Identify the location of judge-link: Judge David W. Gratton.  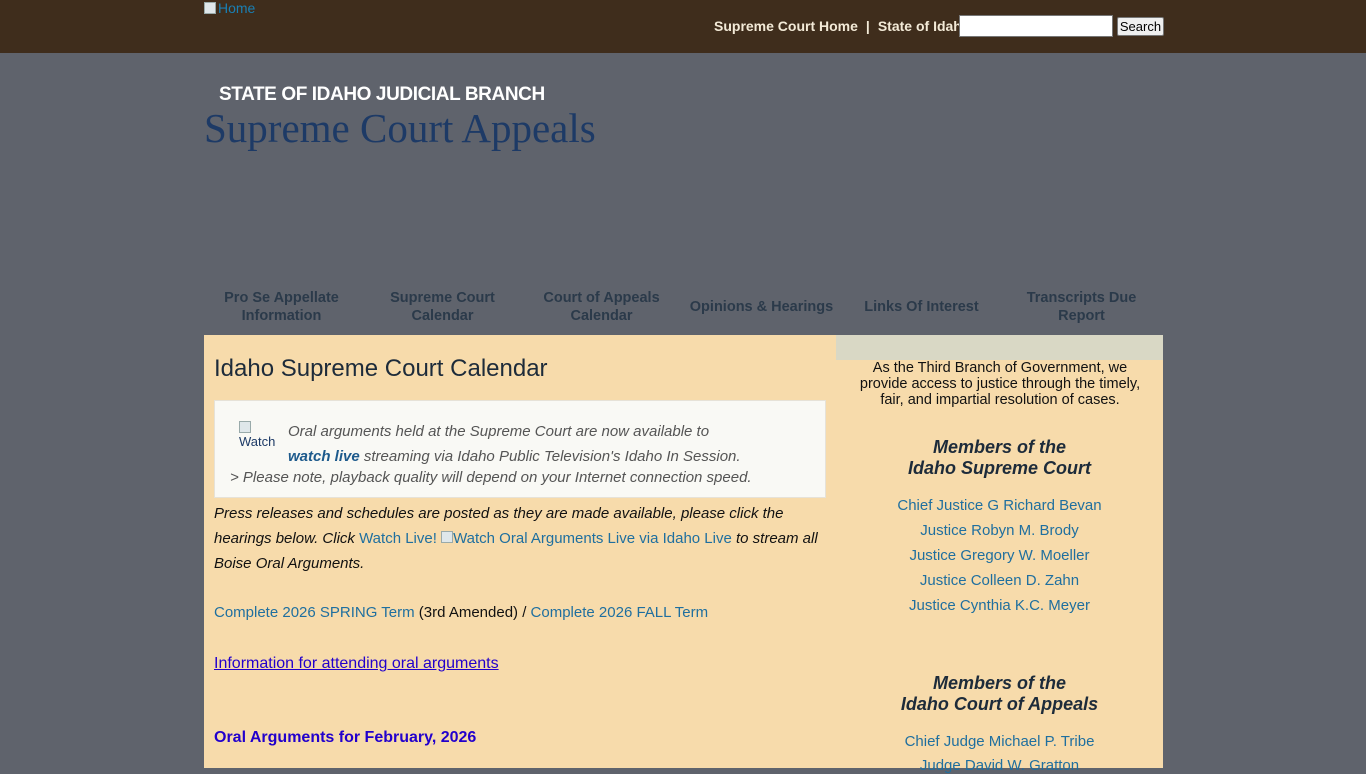
(999, 765).